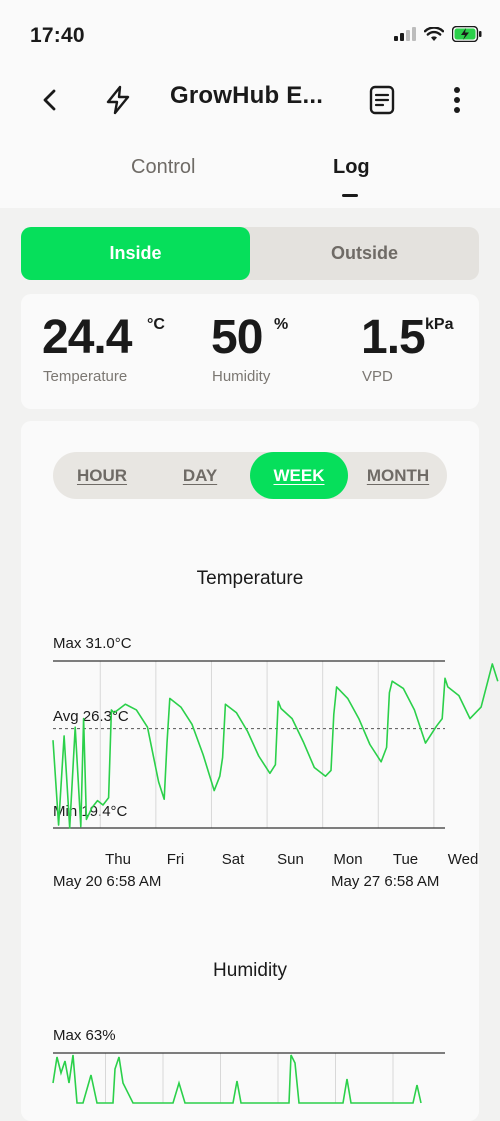 This screenshot has width=500, height=1121. Describe the element at coordinates (405, 859) in the screenshot. I see `day-tick-label: Tue` at that location.